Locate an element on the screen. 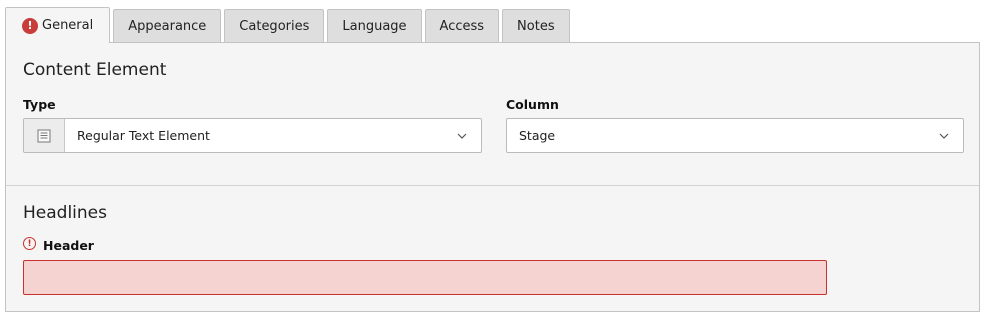 This screenshot has width=985, height=312. tab-label: Notes is located at coordinates (536, 26).